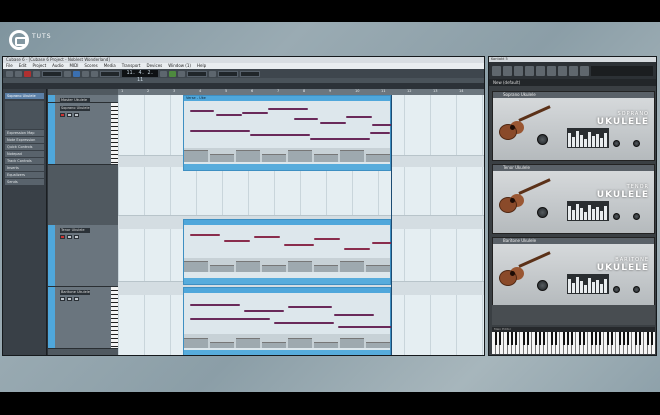  I want to click on menu-item: Scores, so click(90, 66).